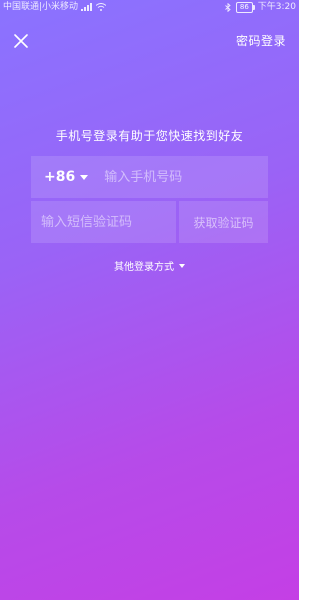 The height and width of the screenshot is (600, 320). I want to click on sms-code-input, so click(103, 222).